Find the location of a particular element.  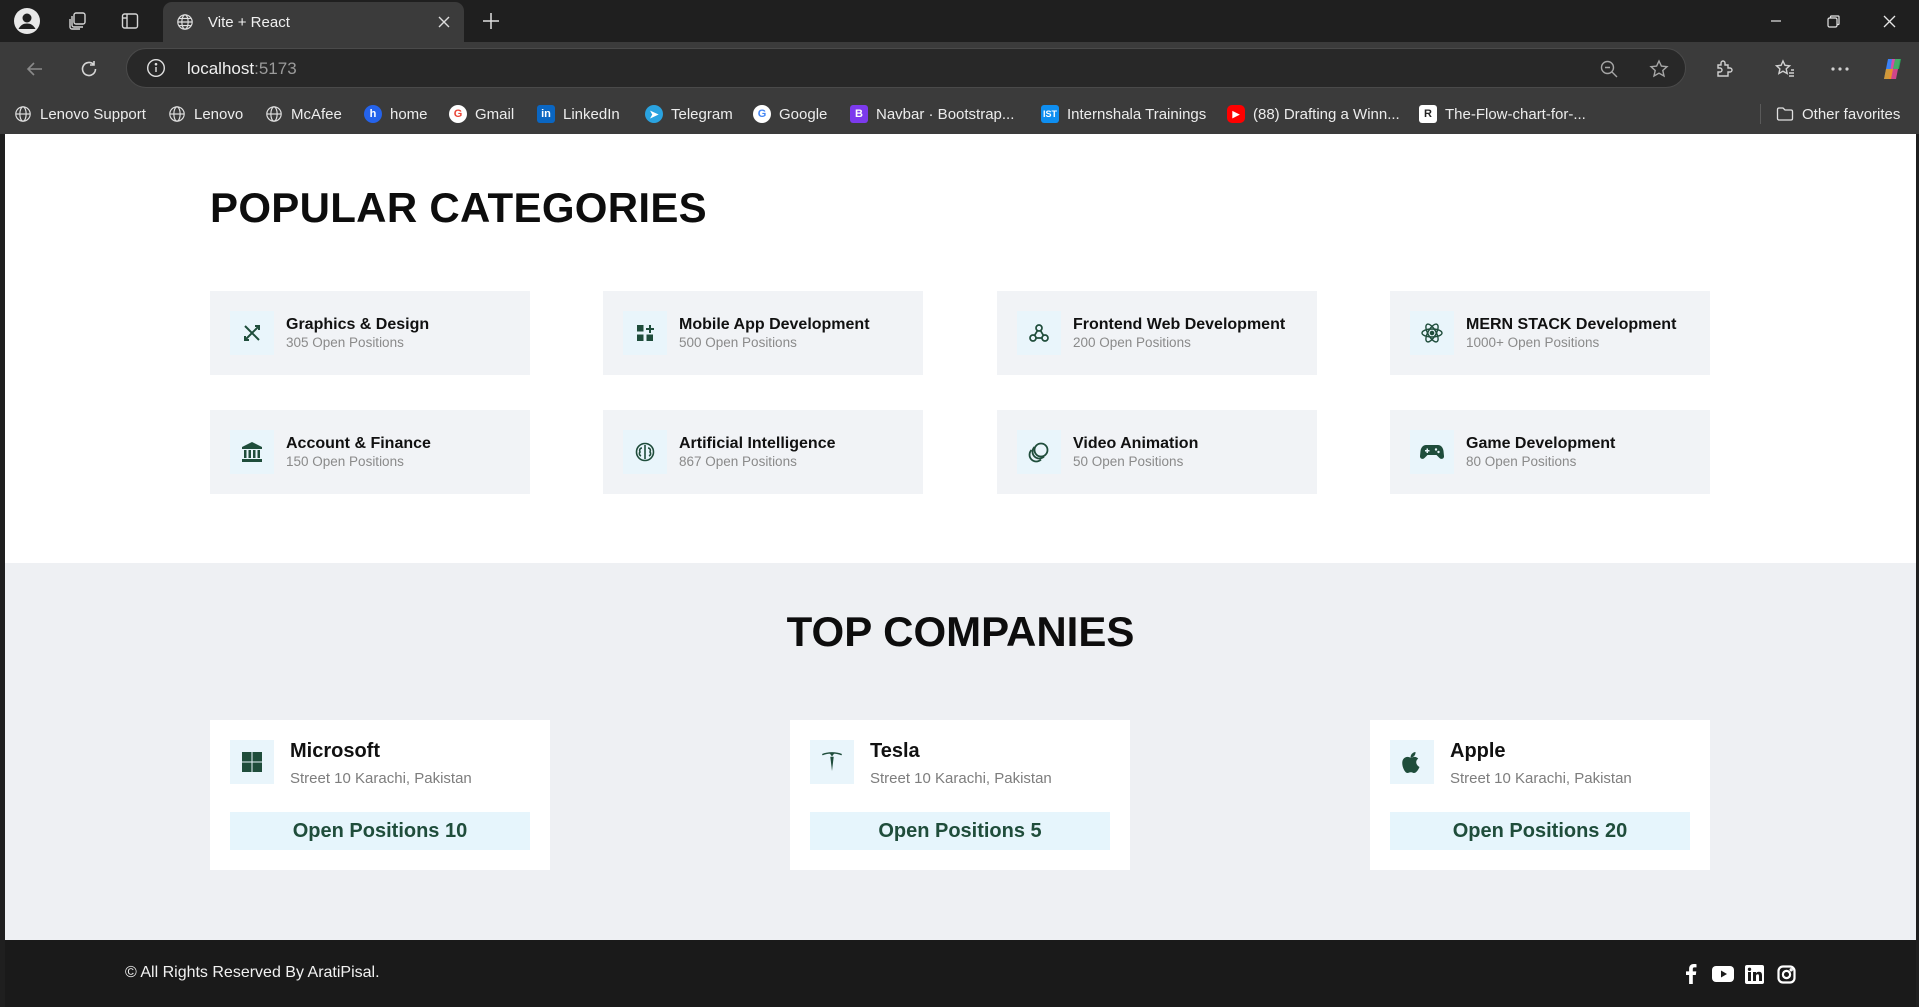

workspaces-icon is located at coordinates (78, 21).